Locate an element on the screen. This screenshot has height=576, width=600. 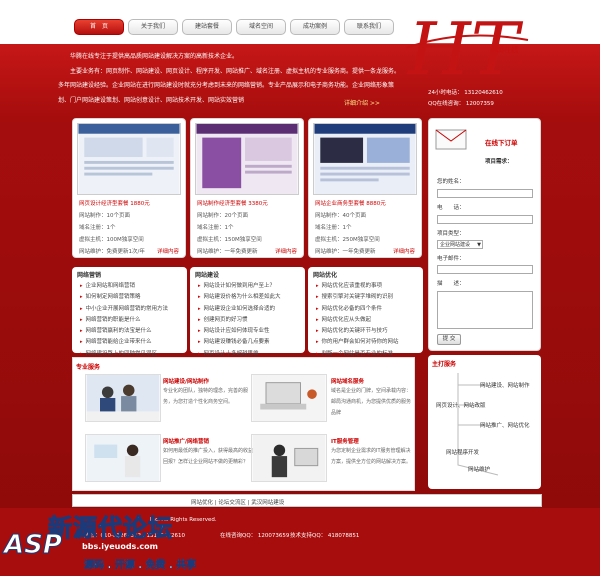
service-node: 网站推广、网站优化 is located at coordinates (505, 425).